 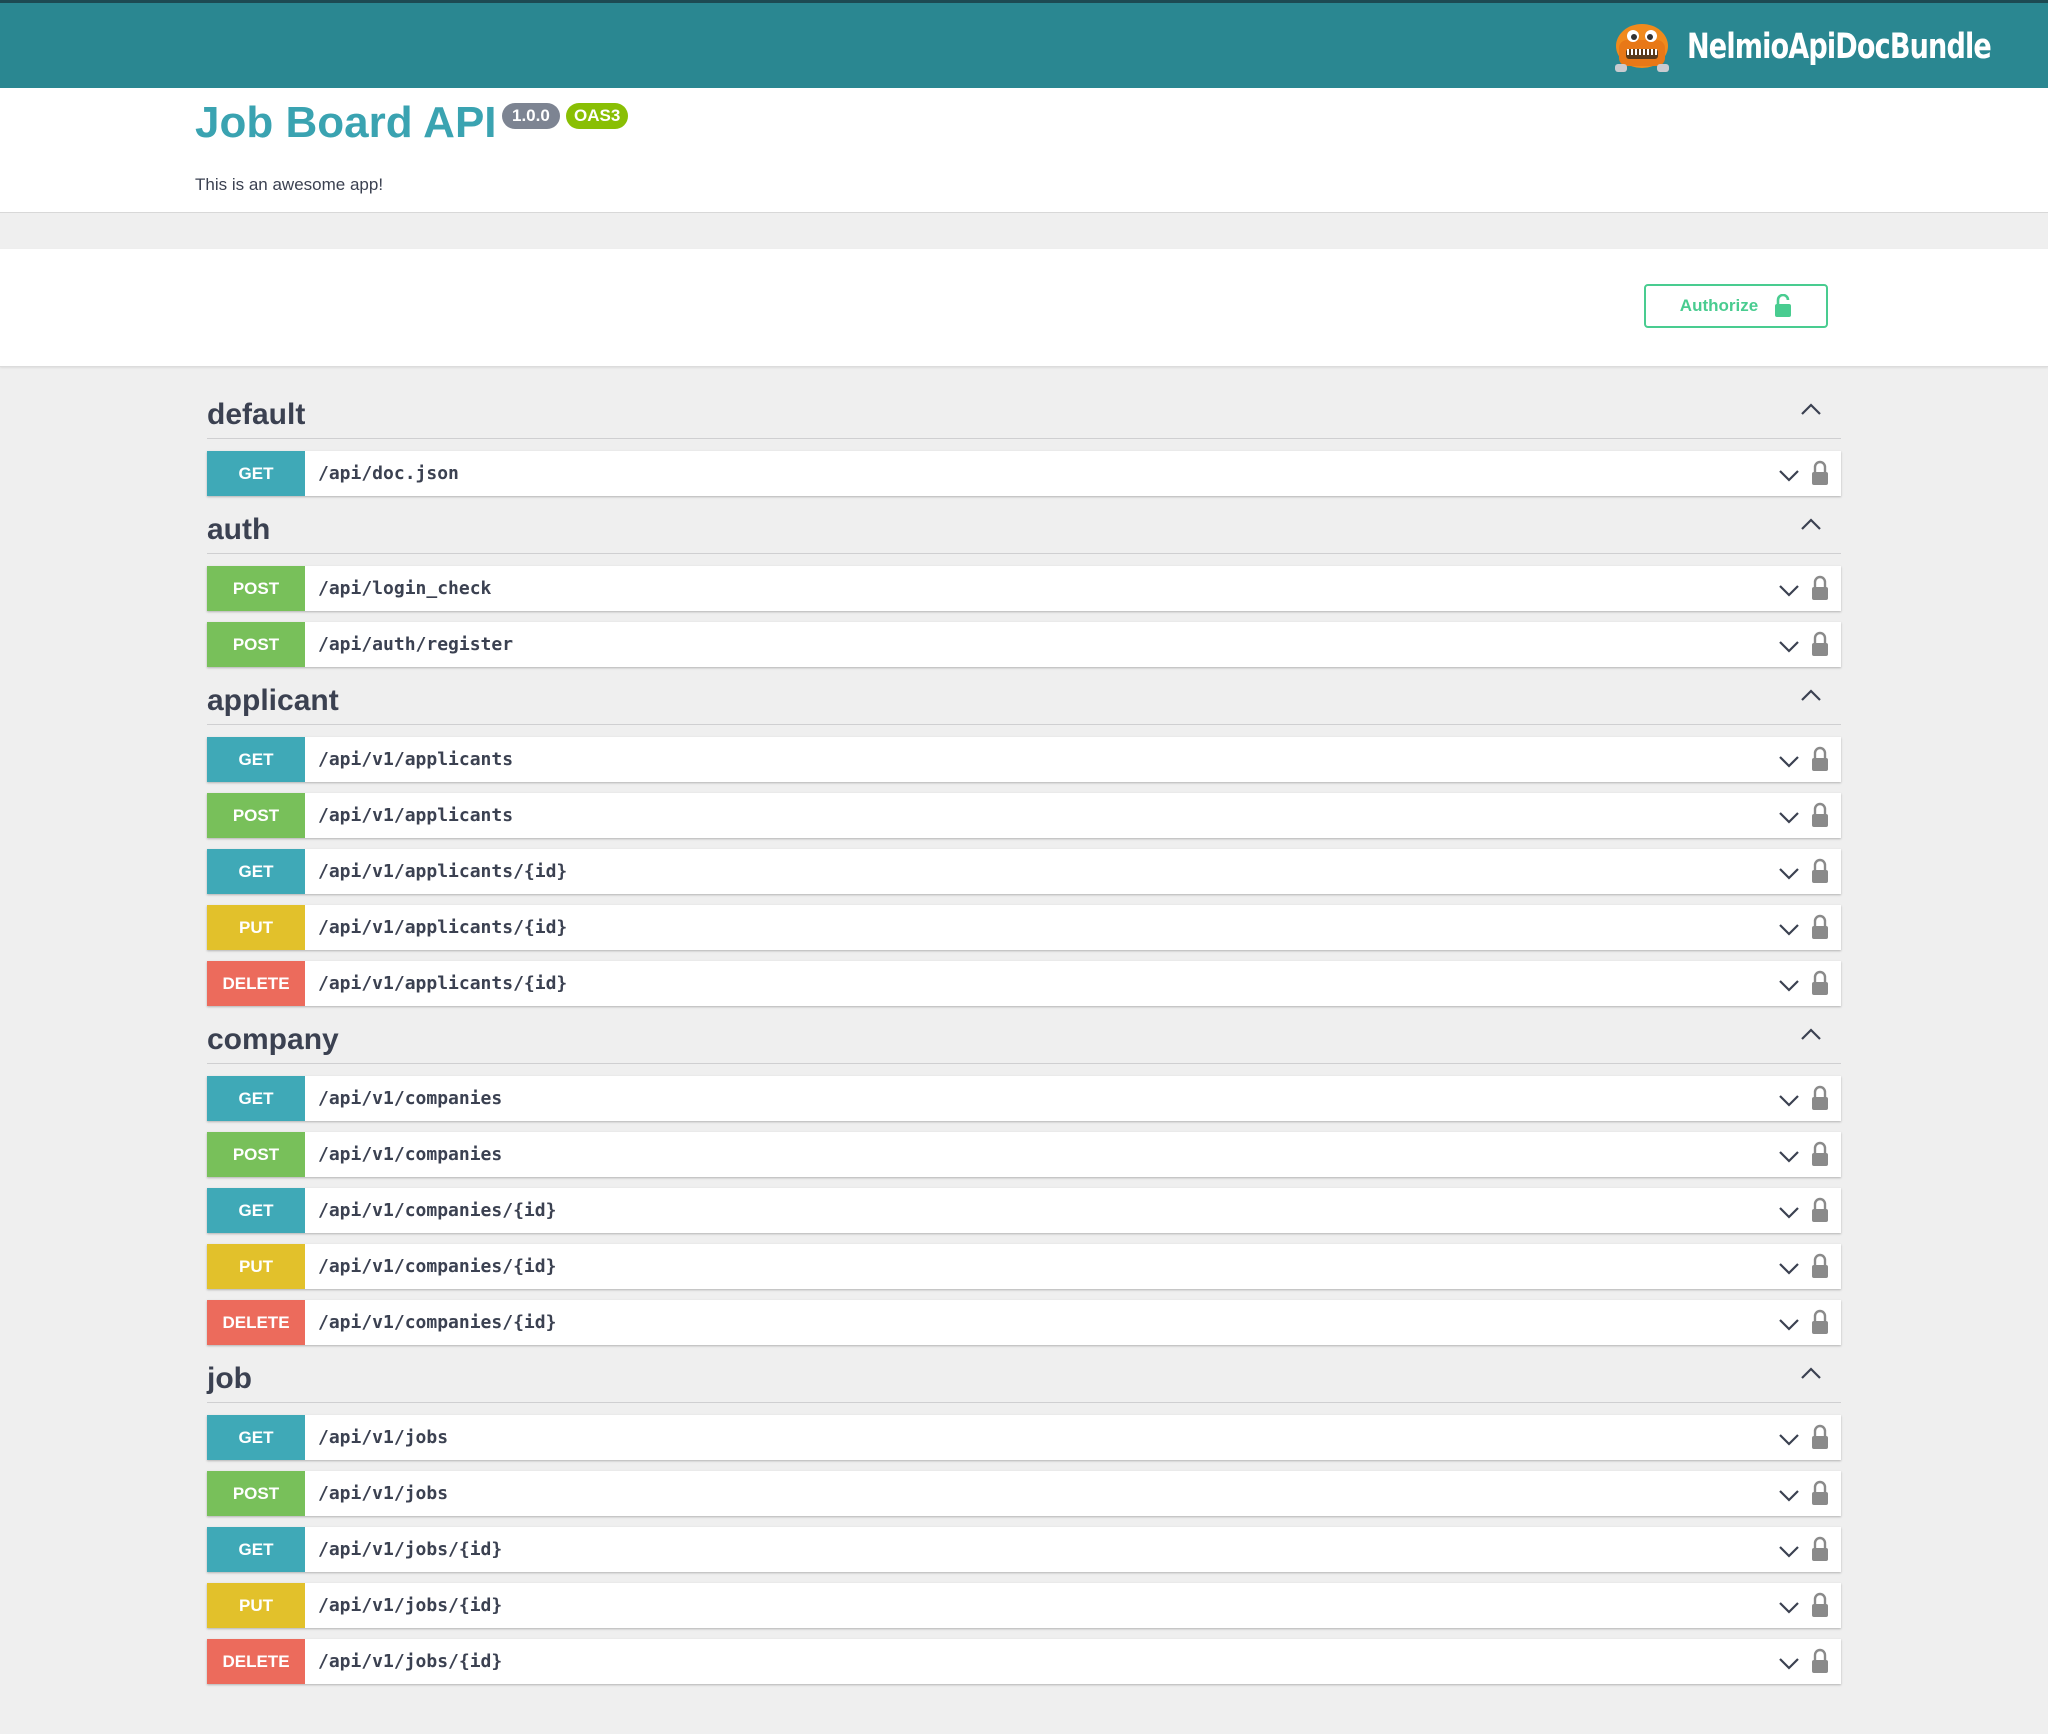 What do you see at coordinates (410, 1154) in the screenshot?
I see `operation-path: /api/v1/companies` at bounding box center [410, 1154].